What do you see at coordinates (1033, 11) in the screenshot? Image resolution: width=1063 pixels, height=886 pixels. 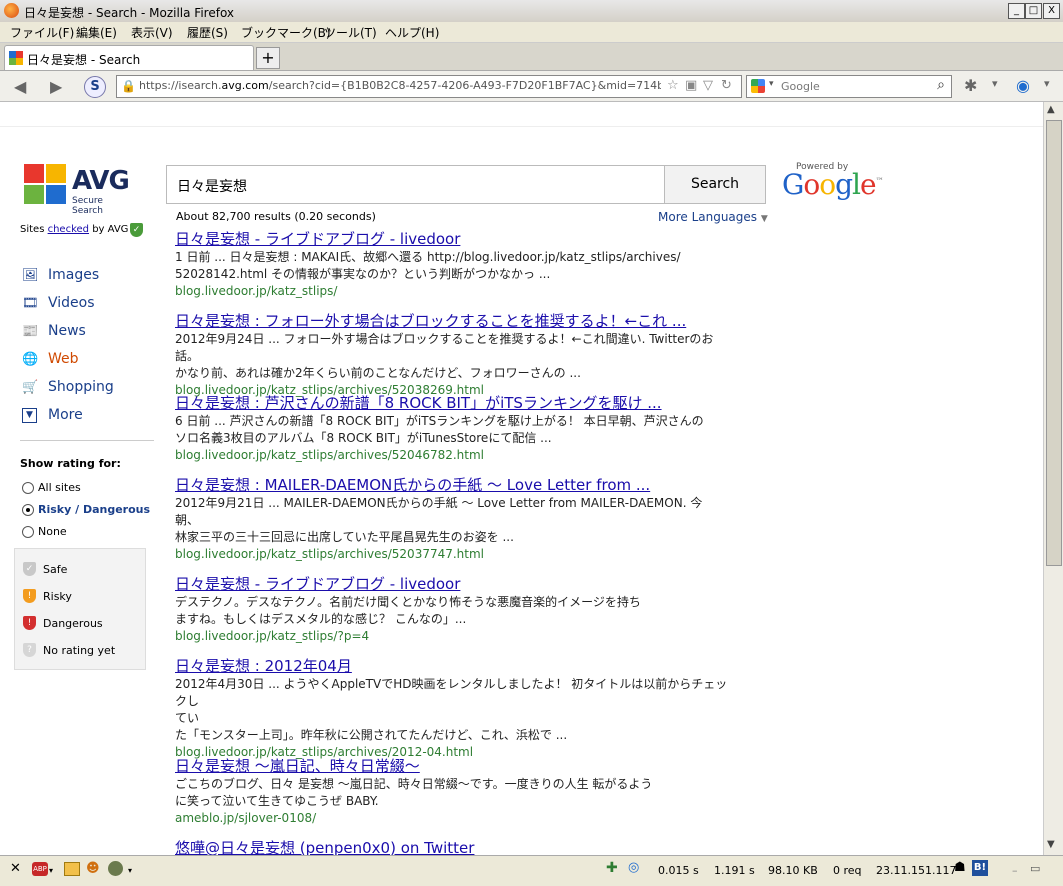 I see `maximize-button: □` at bounding box center [1033, 11].